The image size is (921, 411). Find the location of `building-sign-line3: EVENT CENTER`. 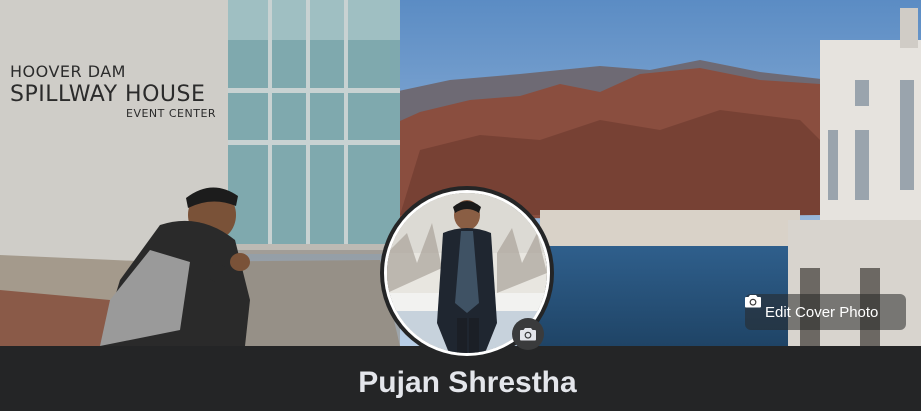

building-sign-line3: EVENT CENTER is located at coordinates (171, 113).